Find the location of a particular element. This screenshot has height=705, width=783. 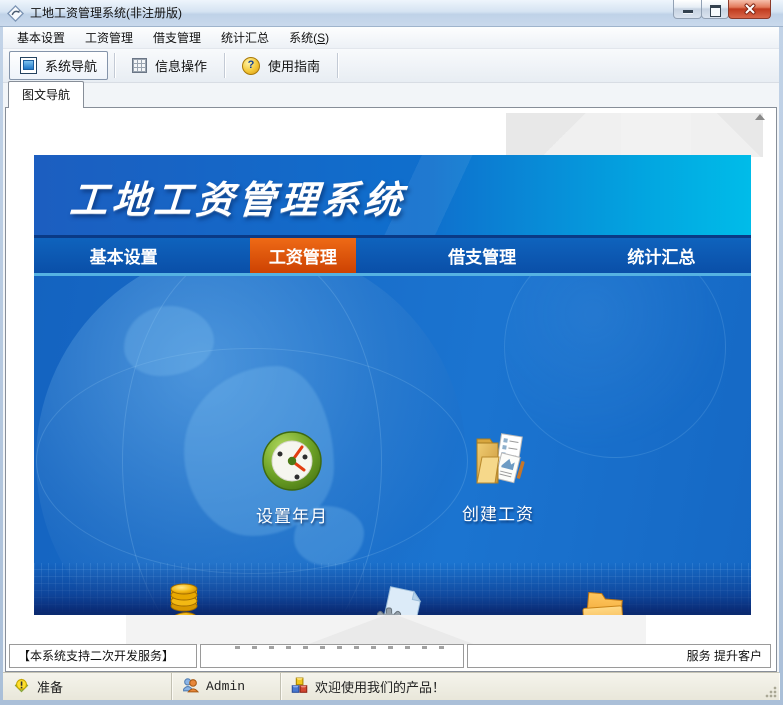

status-ready-text: 准备 is located at coordinates (50, 687).